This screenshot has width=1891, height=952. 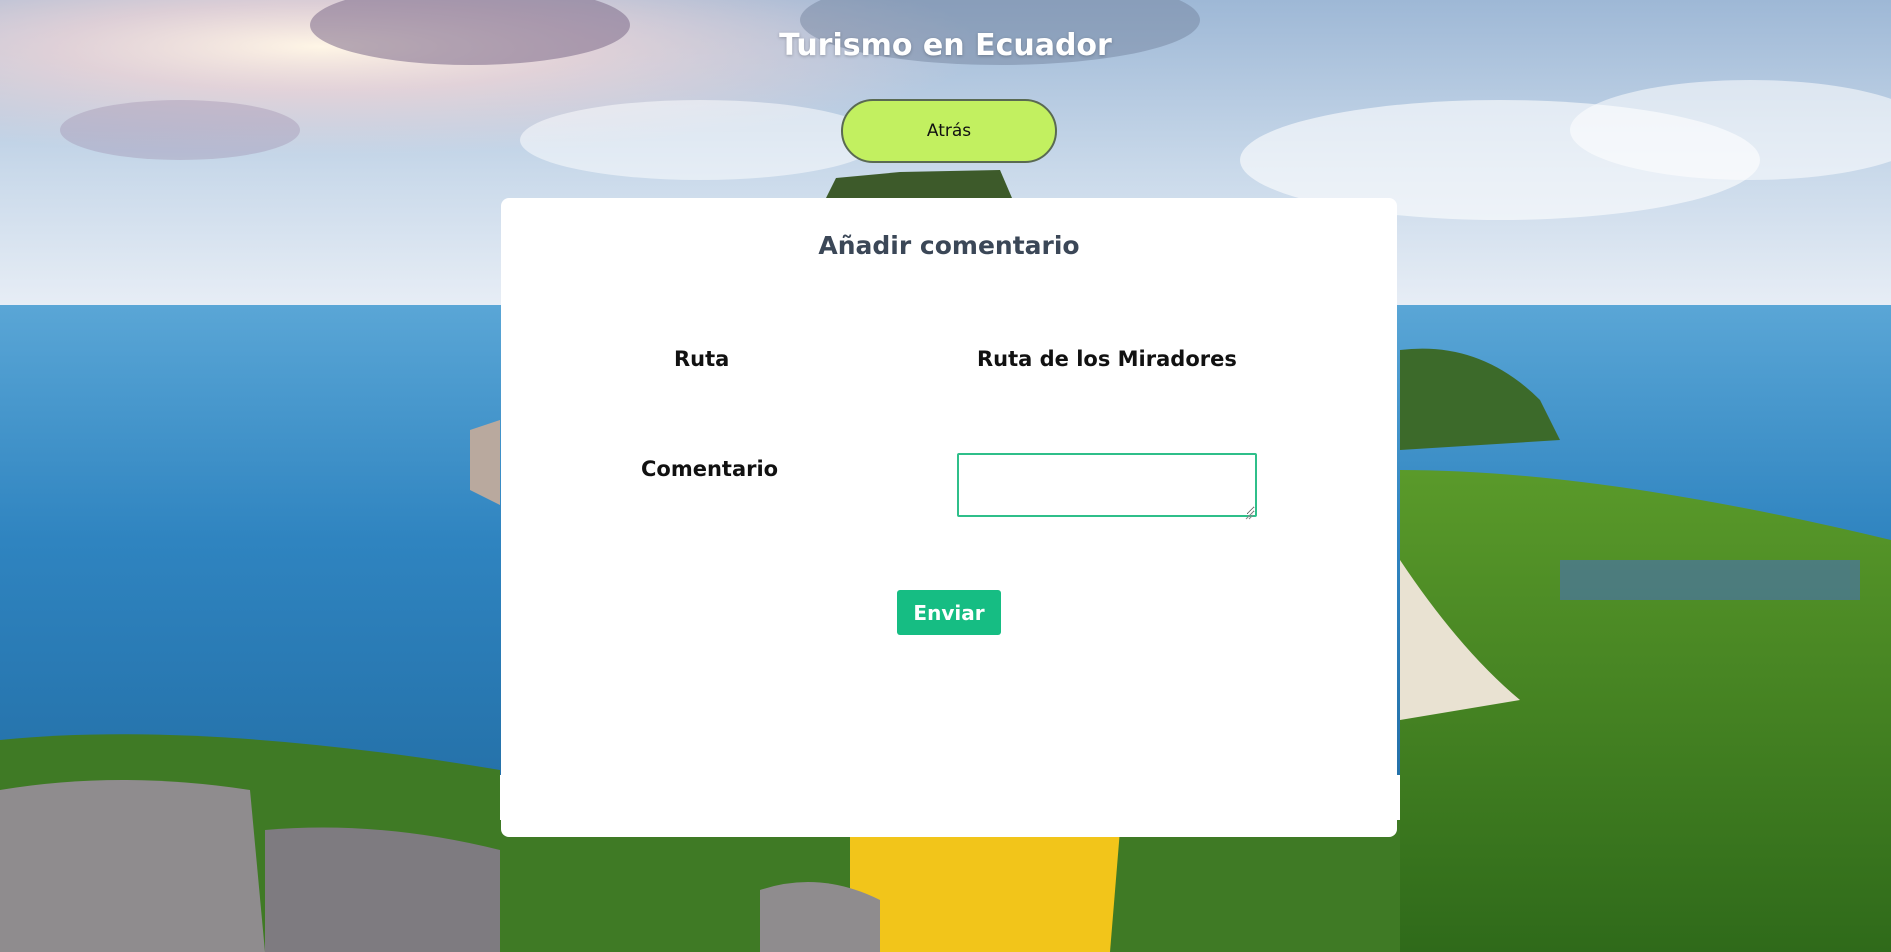 What do you see at coordinates (710, 469) in the screenshot?
I see `comment-label: Comentario` at bounding box center [710, 469].